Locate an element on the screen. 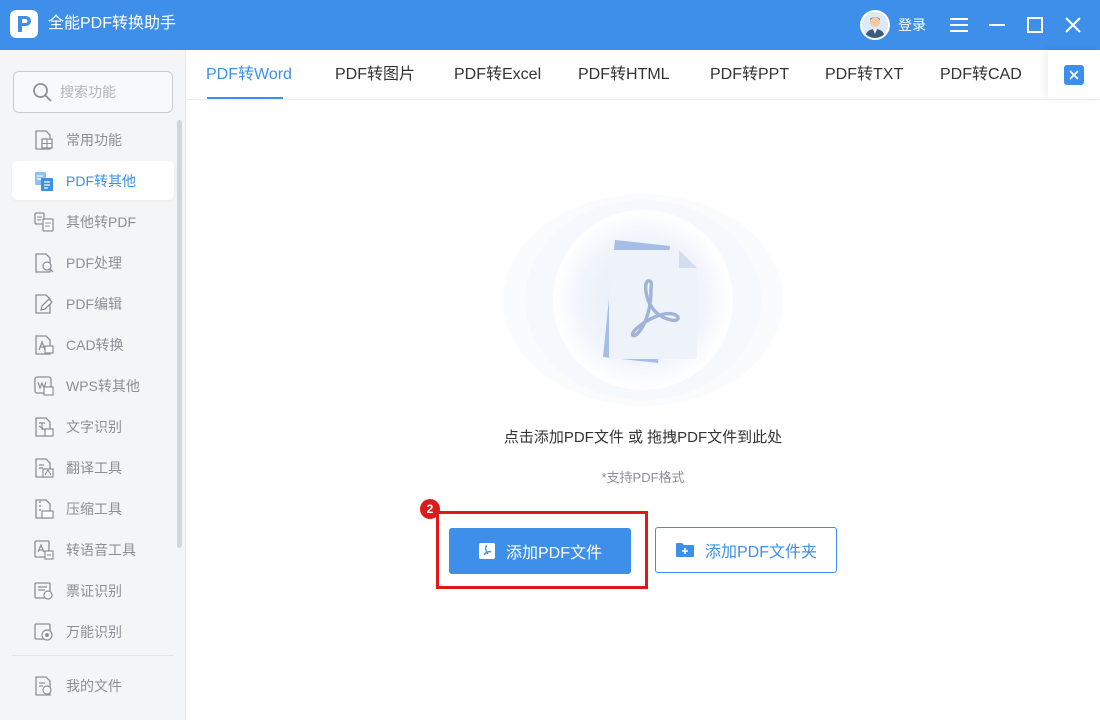 The height and width of the screenshot is (720, 1100). sidebar-item-label: 我的文件 is located at coordinates (94, 685).